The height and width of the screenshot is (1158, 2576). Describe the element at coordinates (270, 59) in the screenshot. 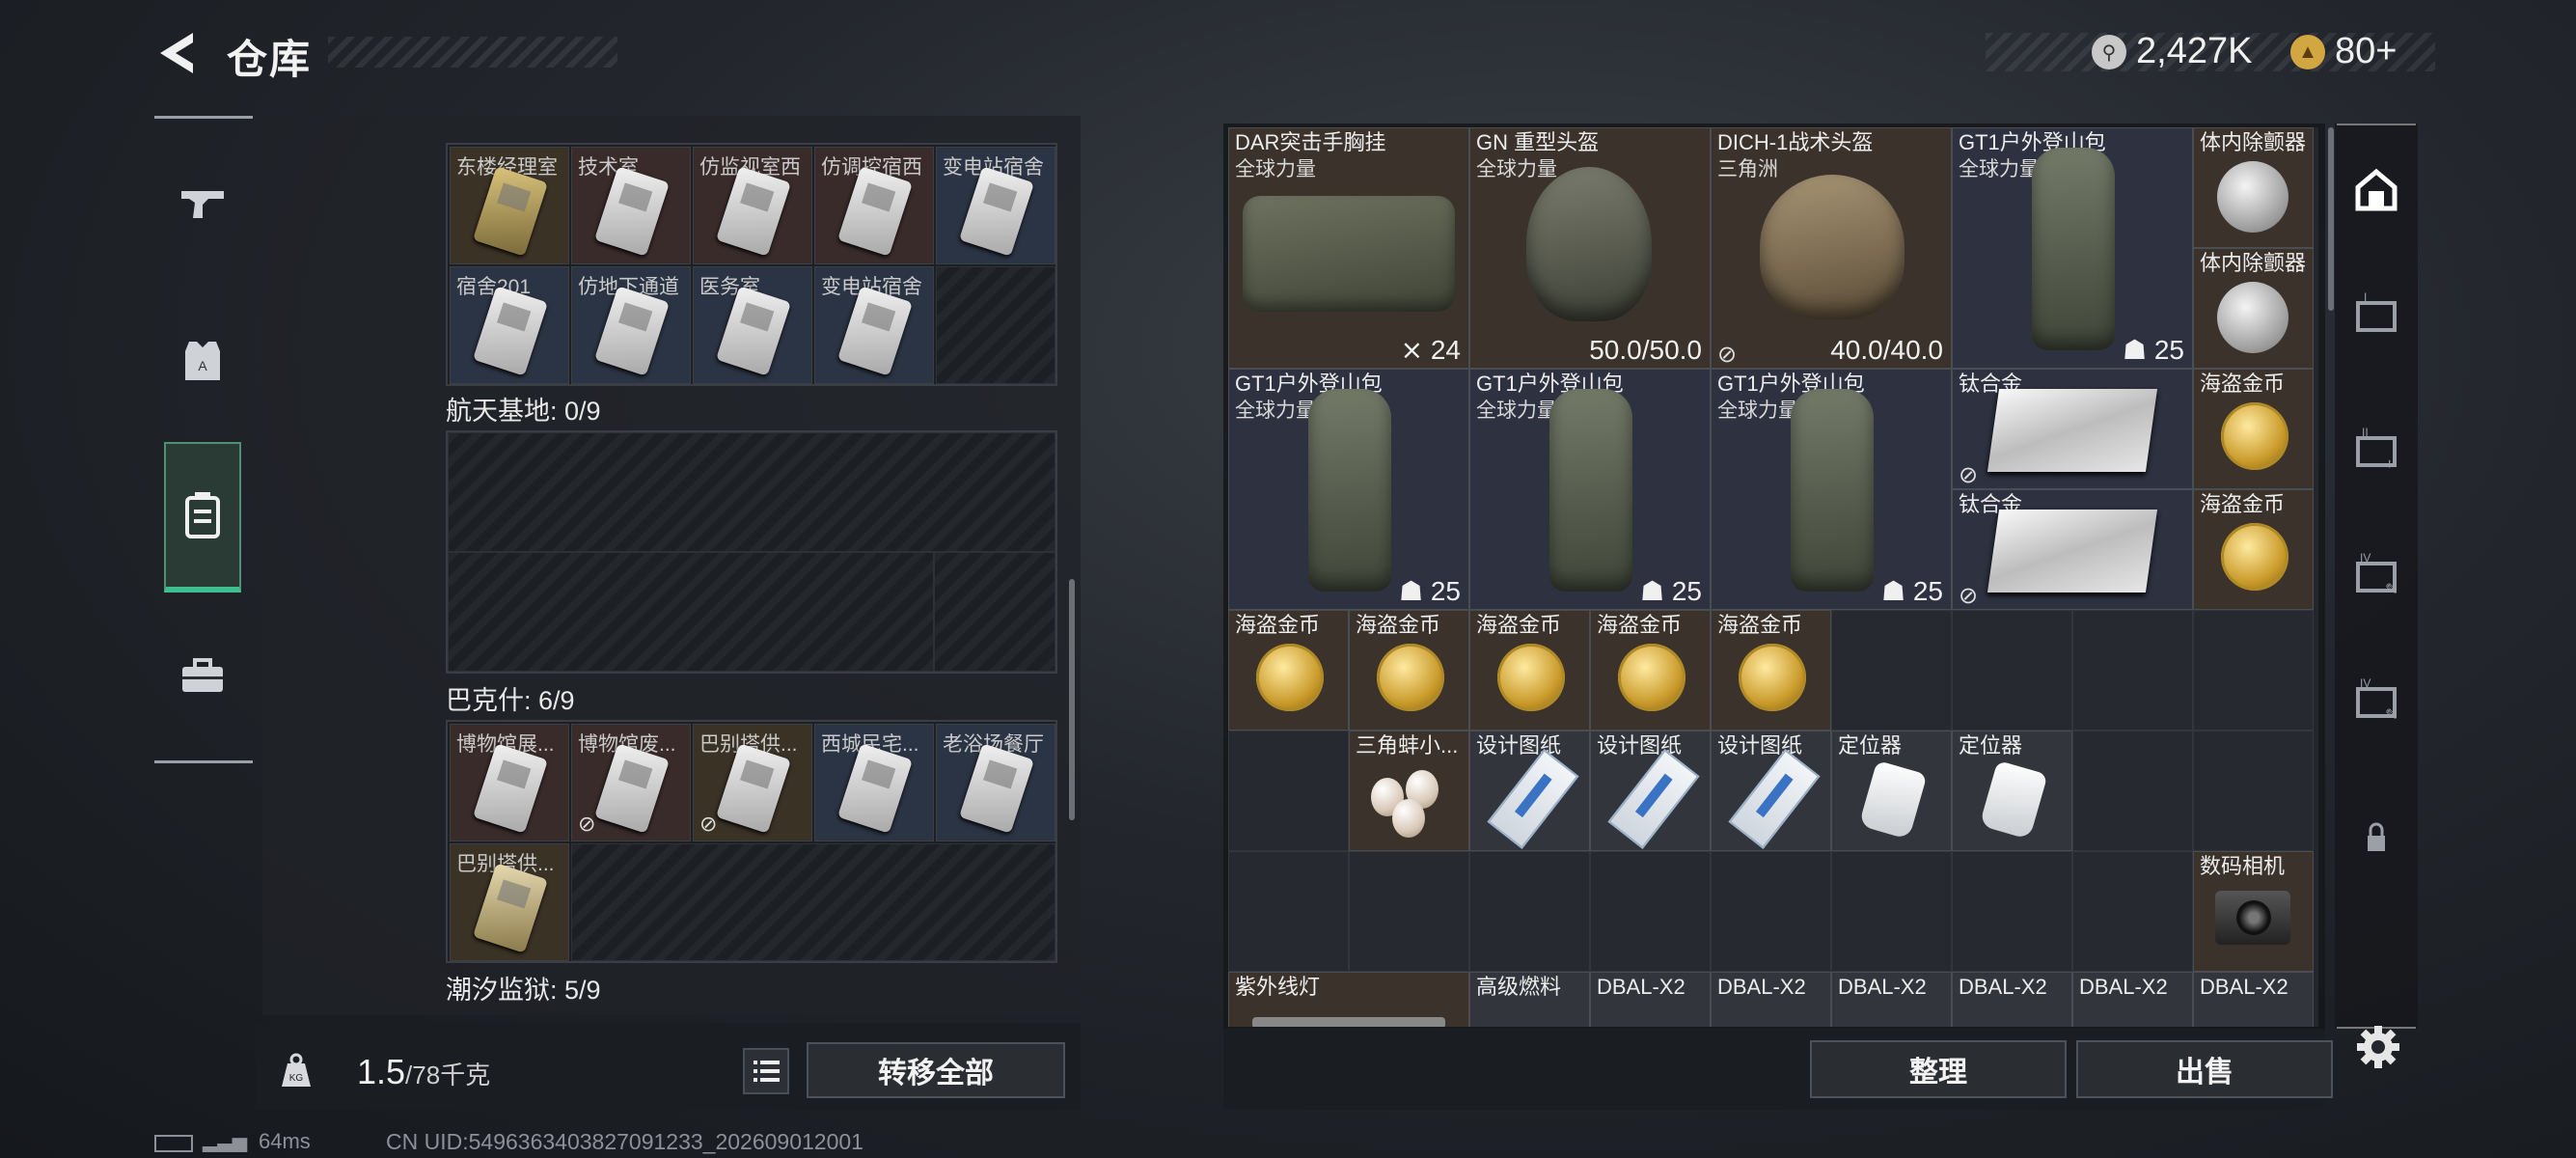

I see `page-title: 仓库` at that location.